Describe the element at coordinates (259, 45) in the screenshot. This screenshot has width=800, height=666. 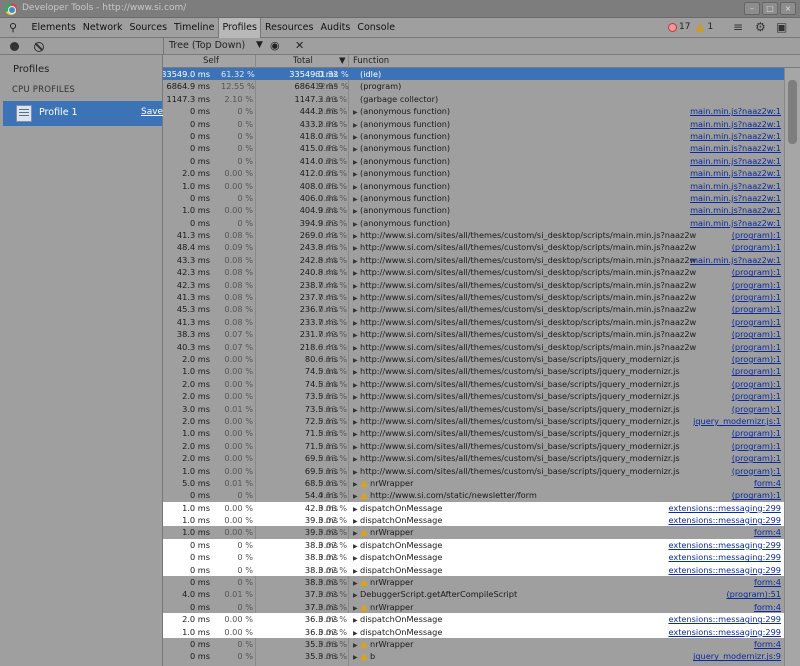
I see `chevron-down-icon: ▼` at that location.